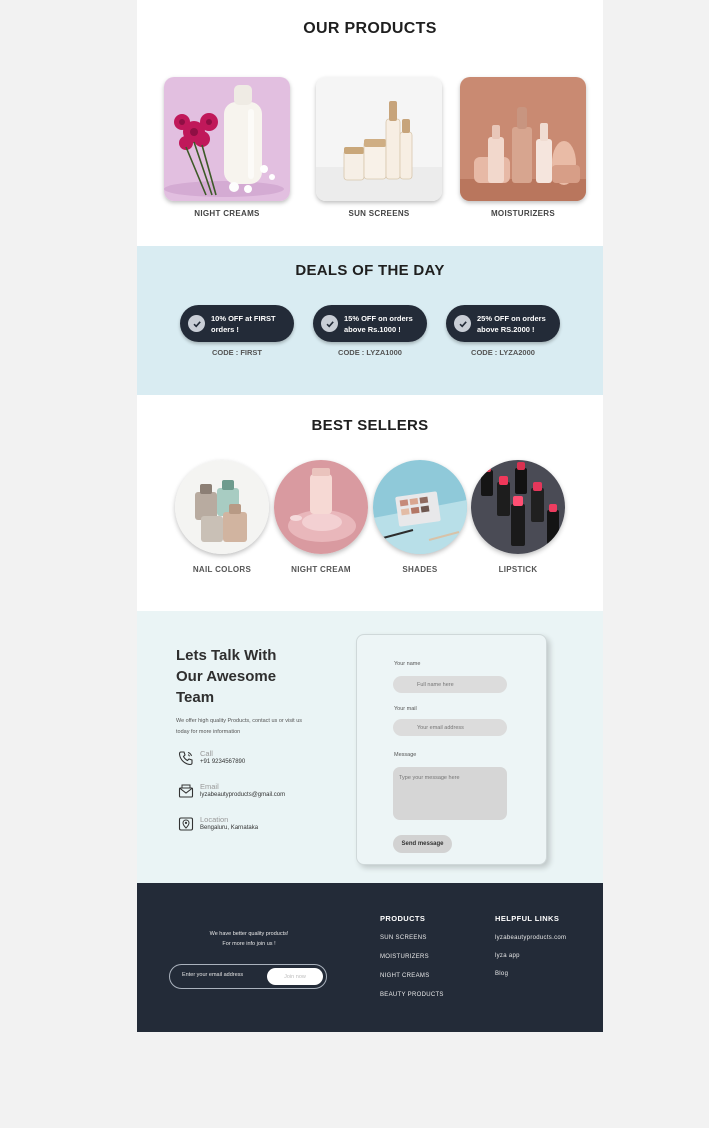 This screenshot has height=1128, width=709. What do you see at coordinates (222, 762) in the screenshot?
I see `call-value: +91 9234567890` at bounding box center [222, 762].